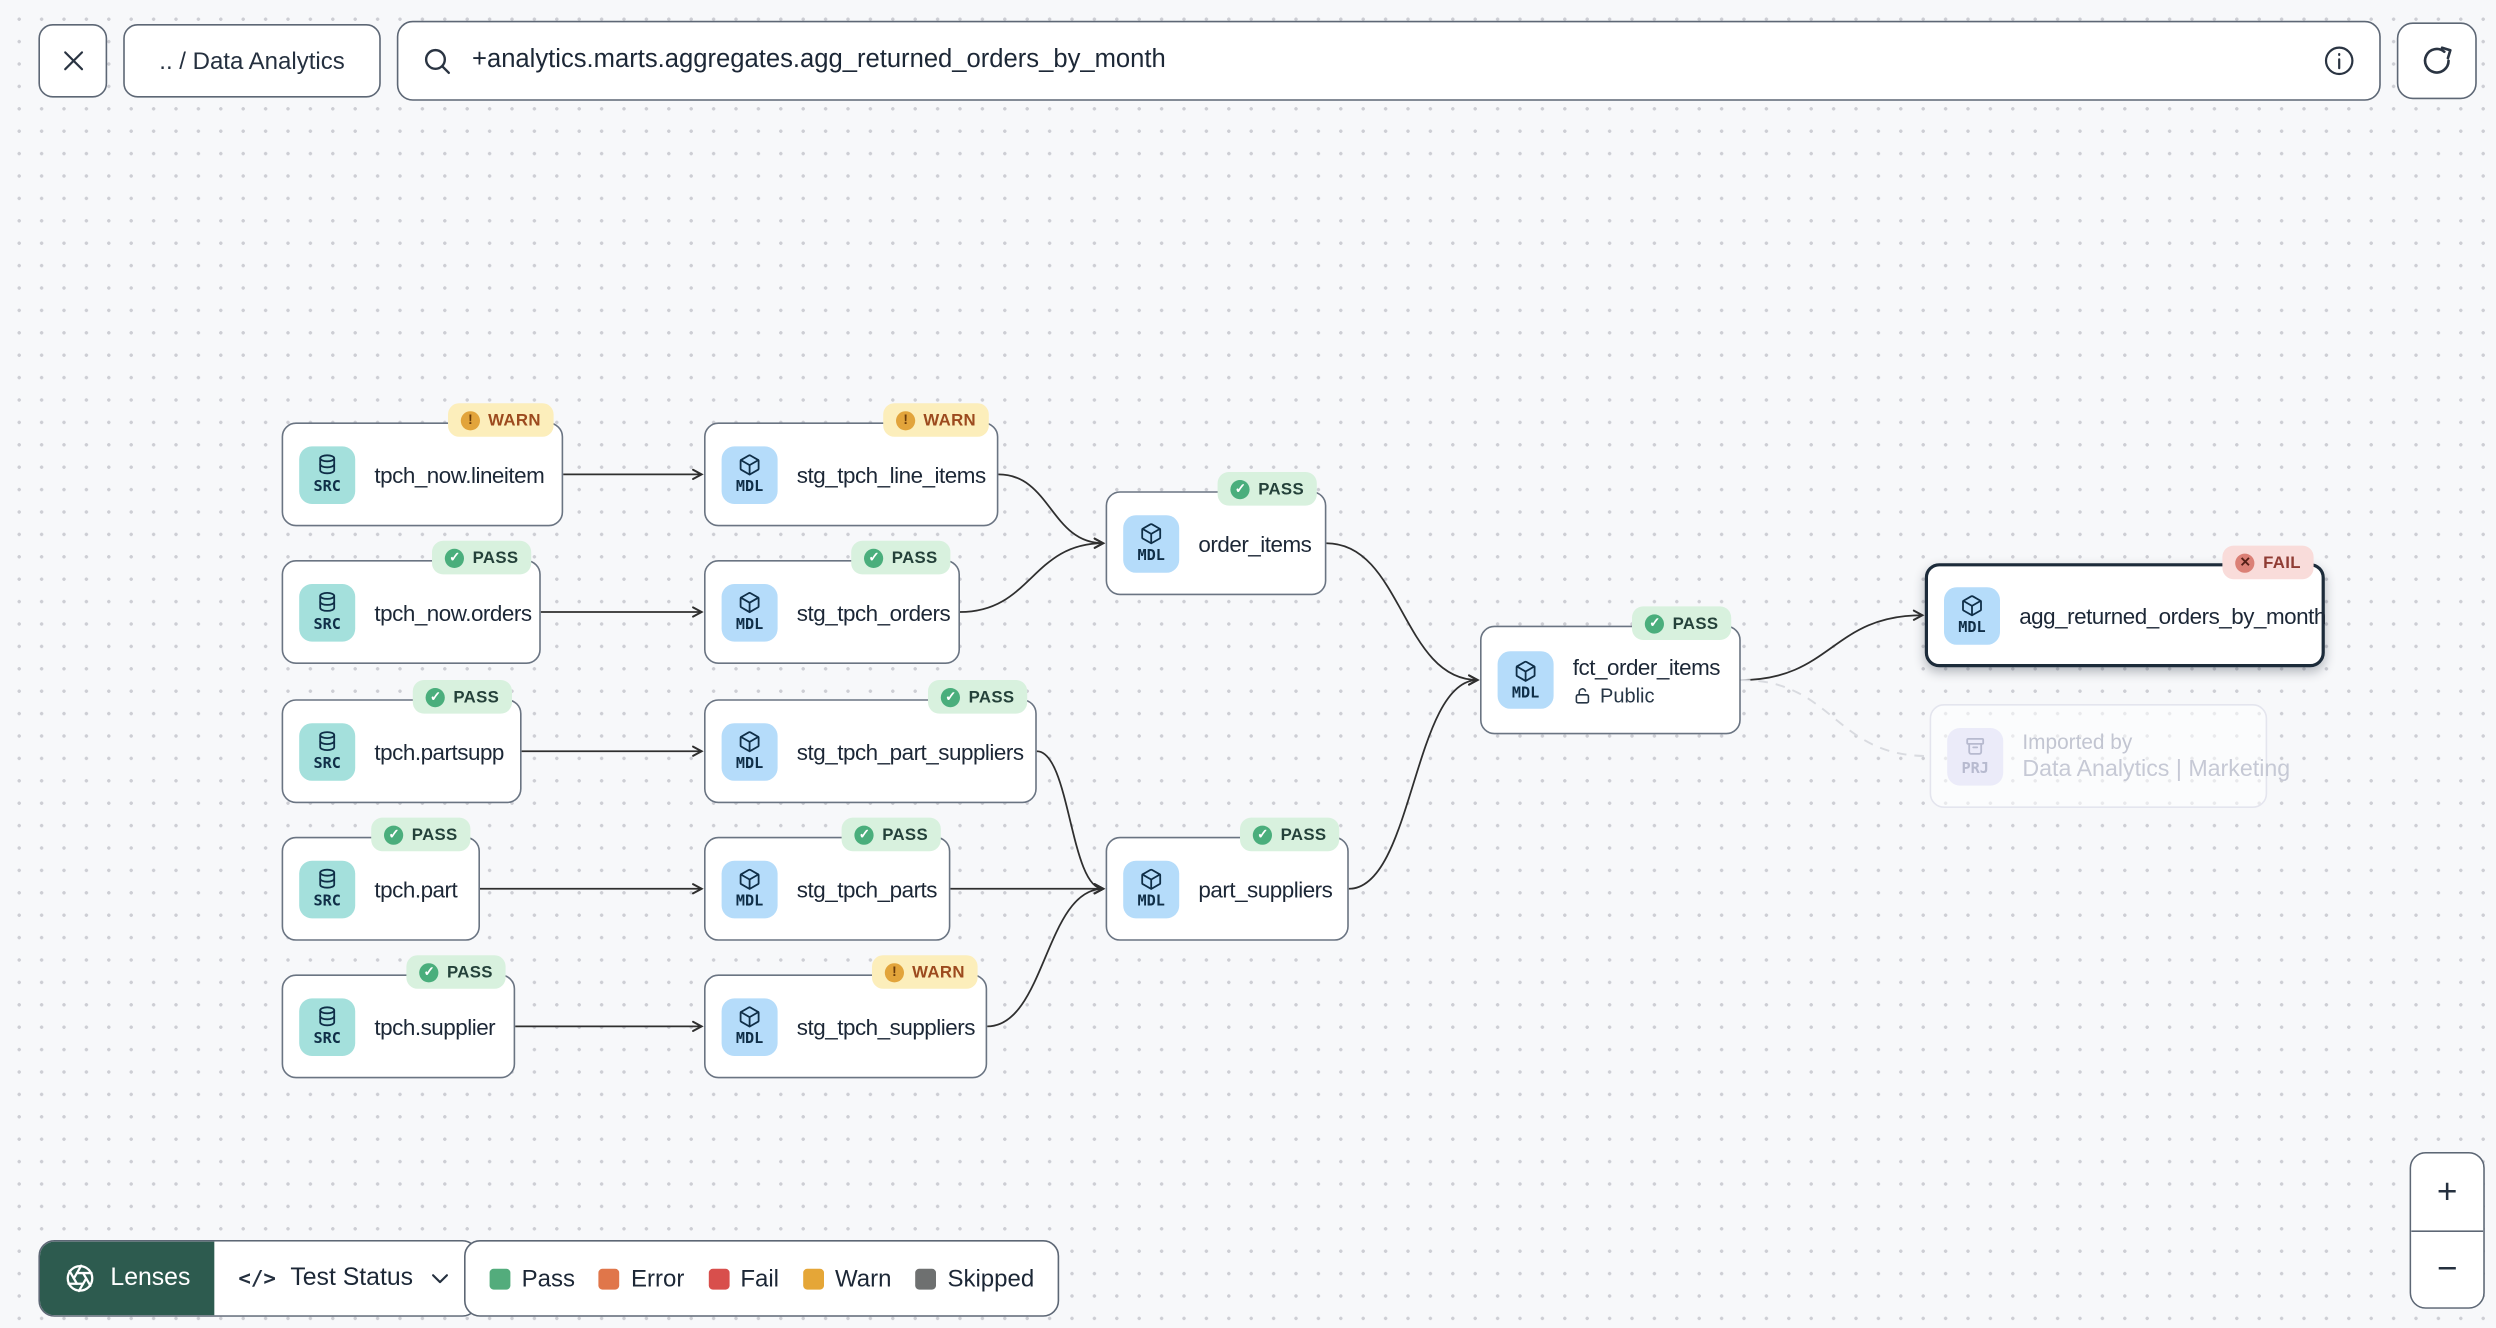 This screenshot has width=2496, height=1328. What do you see at coordinates (1414, 782) in the screenshot?
I see `edge-part_suppliers-to-fct_order_items` at bounding box center [1414, 782].